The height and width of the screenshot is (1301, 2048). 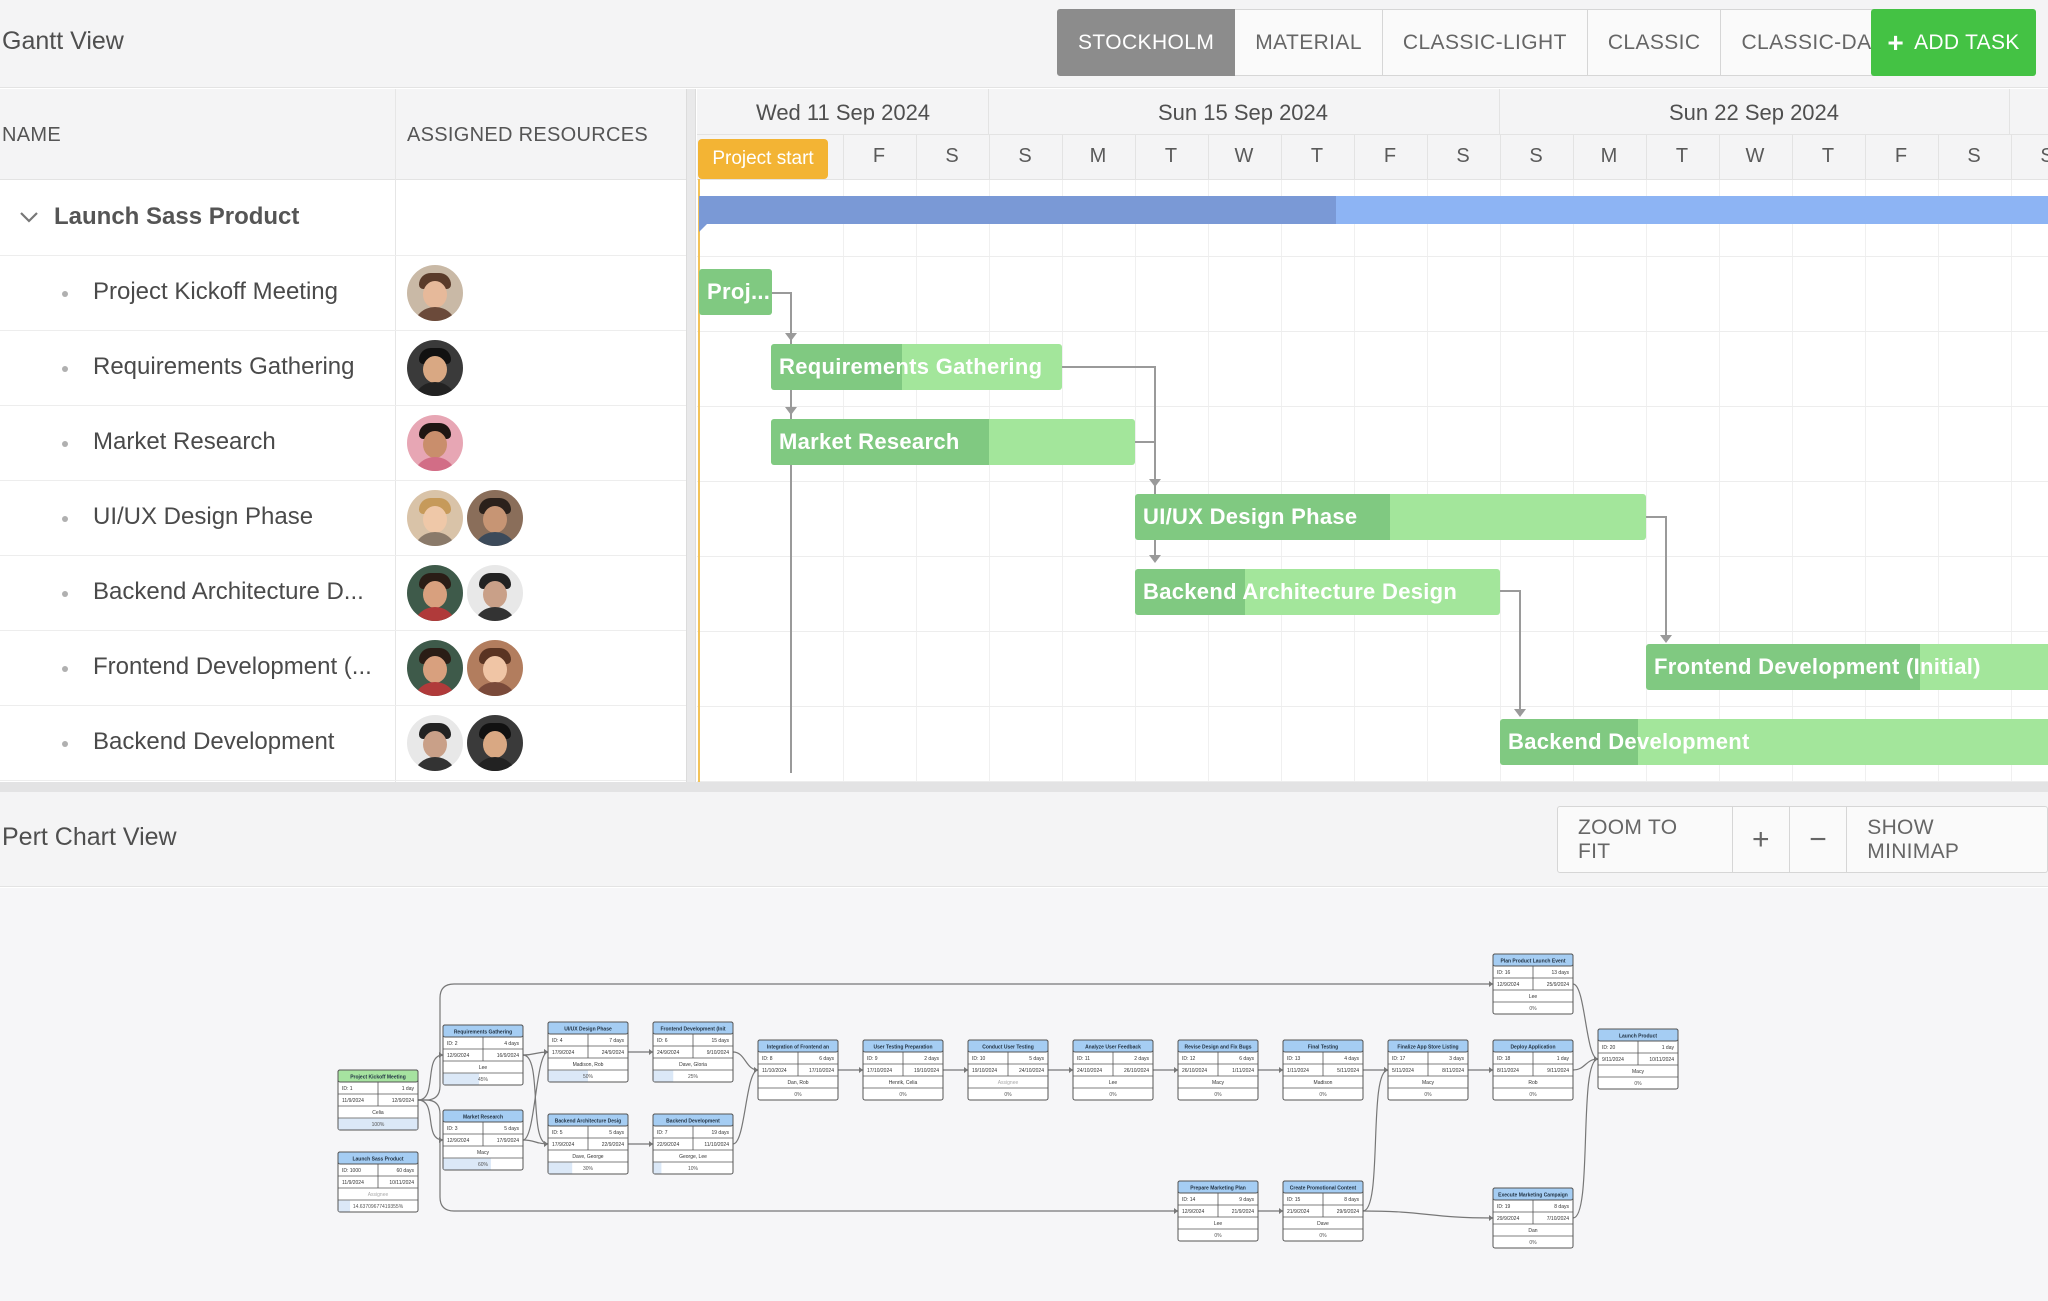 I want to click on task-bar: Market Research, so click(x=953, y=442).